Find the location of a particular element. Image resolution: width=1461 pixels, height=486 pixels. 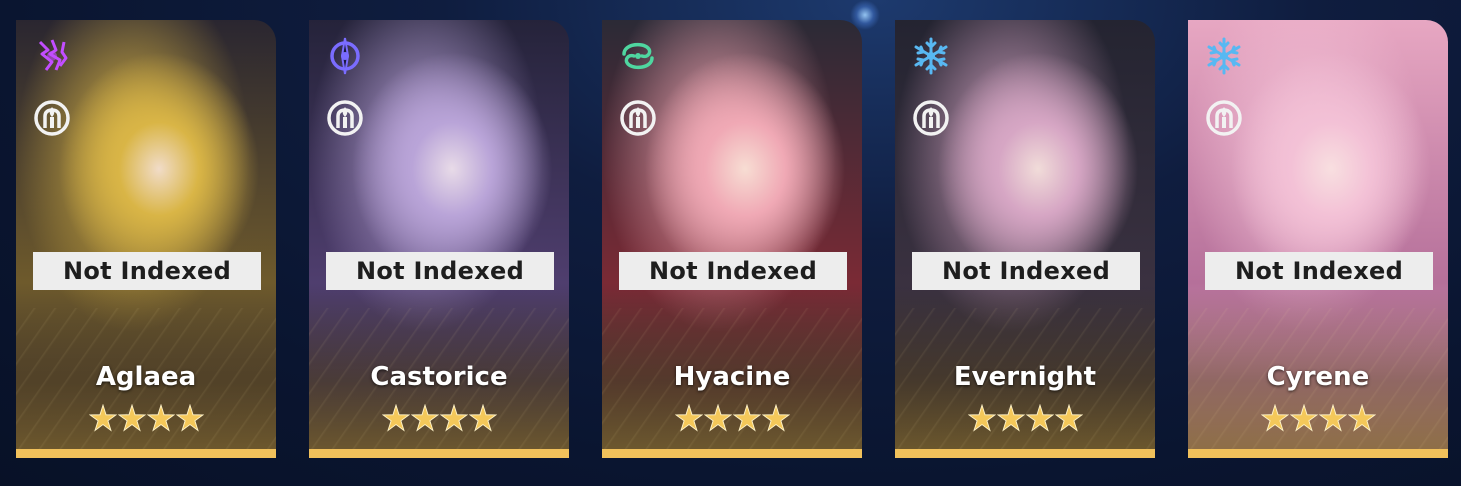

character-name: Cyrene is located at coordinates (1318, 377).